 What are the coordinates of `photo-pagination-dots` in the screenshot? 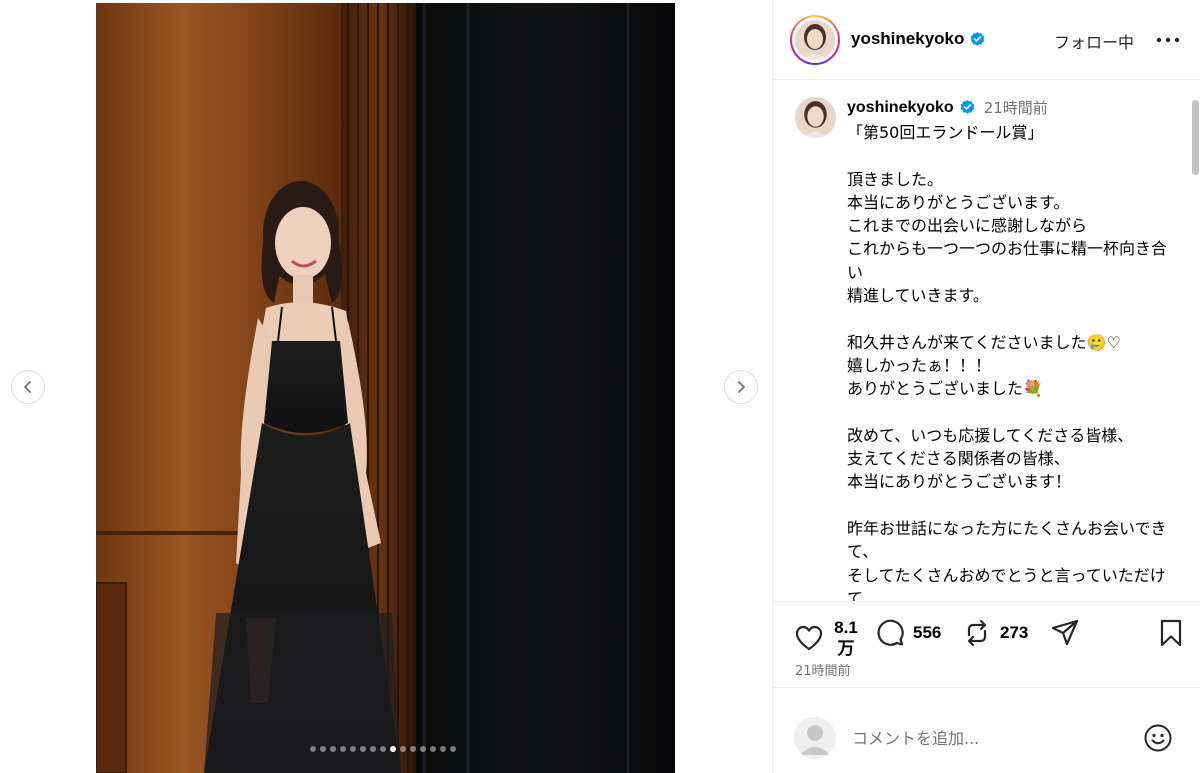 It's located at (383, 749).